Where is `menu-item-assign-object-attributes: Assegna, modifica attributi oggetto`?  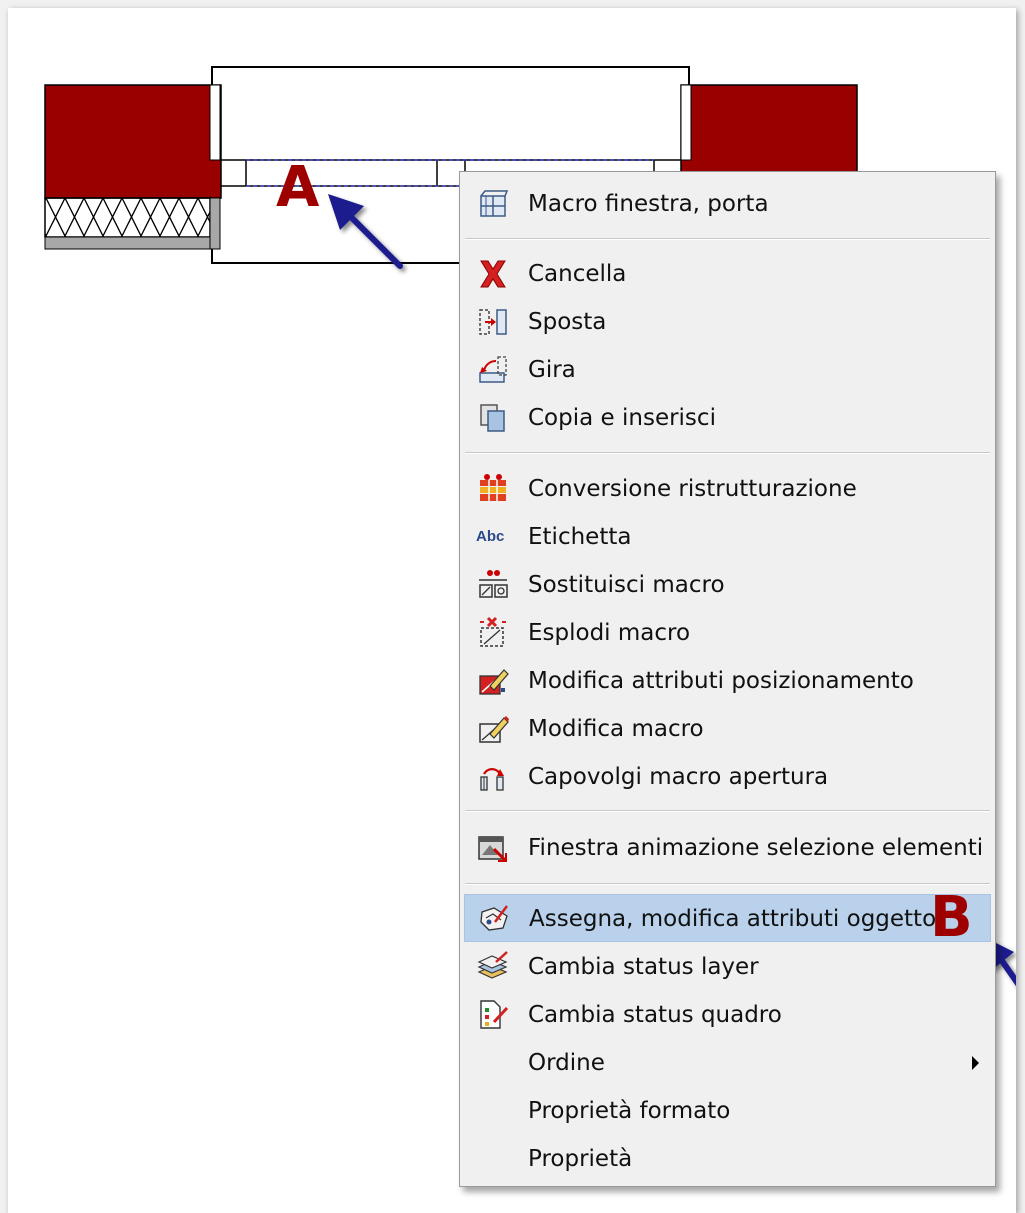
menu-item-assign-object-attributes: Assegna, modifica attributi oggetto is located at coordinates (727, 918).